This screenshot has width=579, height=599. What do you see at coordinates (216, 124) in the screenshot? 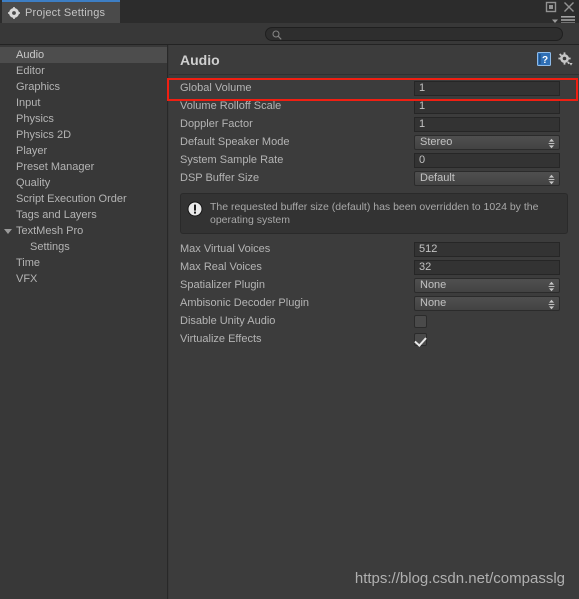
I see `row-label: Doppler Factor` at bounding box center [216, 124].